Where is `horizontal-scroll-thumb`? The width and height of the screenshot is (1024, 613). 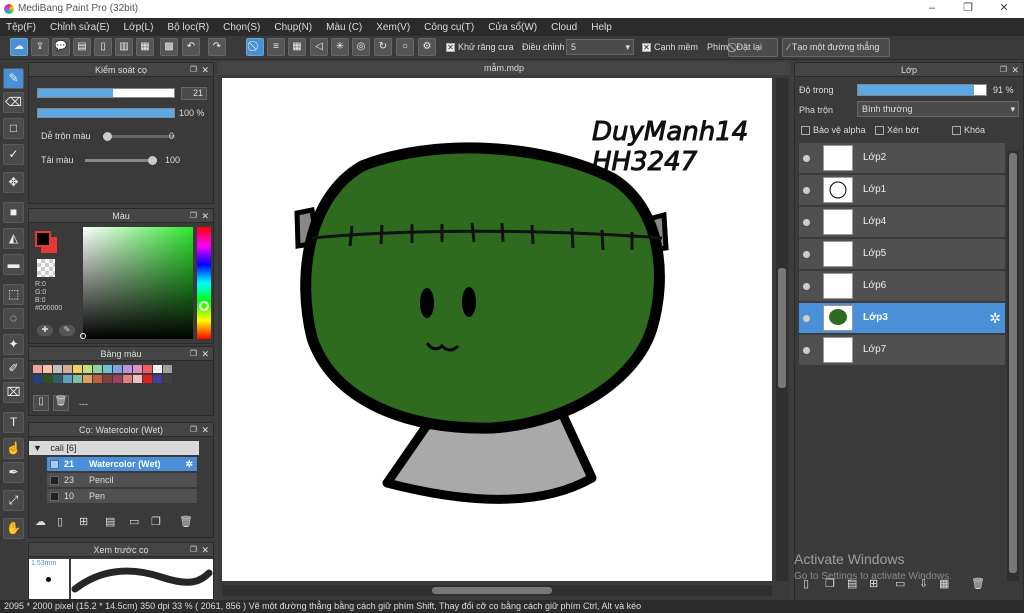
horizontal-scroll-thumb is located at coordinates (492, 590).